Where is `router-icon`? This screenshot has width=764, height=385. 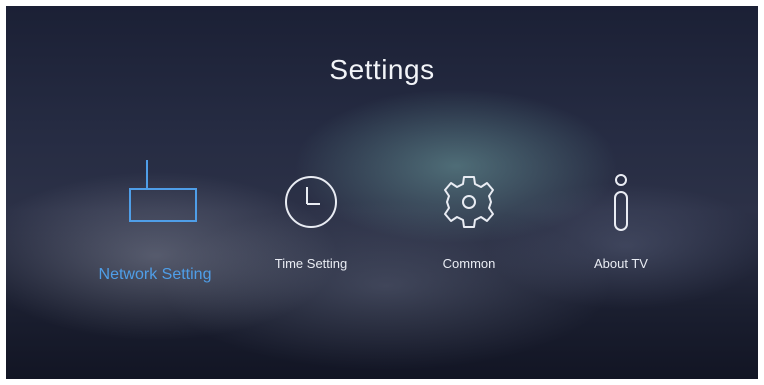 router-icon is located at coordinates (163, 191).